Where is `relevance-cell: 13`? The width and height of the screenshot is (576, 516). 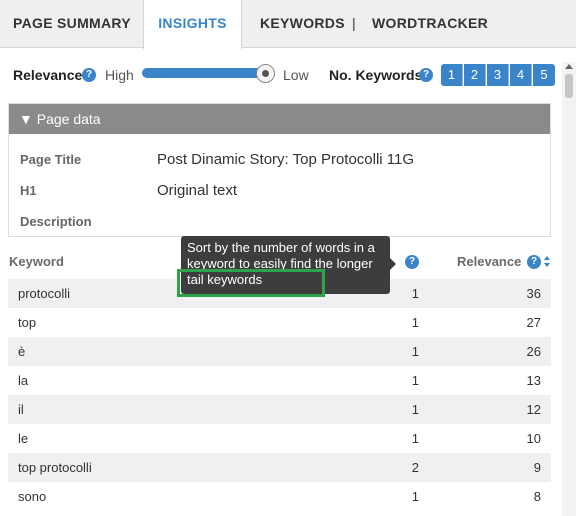
relevance-cell: 13 is located at coordinates (533, 380).